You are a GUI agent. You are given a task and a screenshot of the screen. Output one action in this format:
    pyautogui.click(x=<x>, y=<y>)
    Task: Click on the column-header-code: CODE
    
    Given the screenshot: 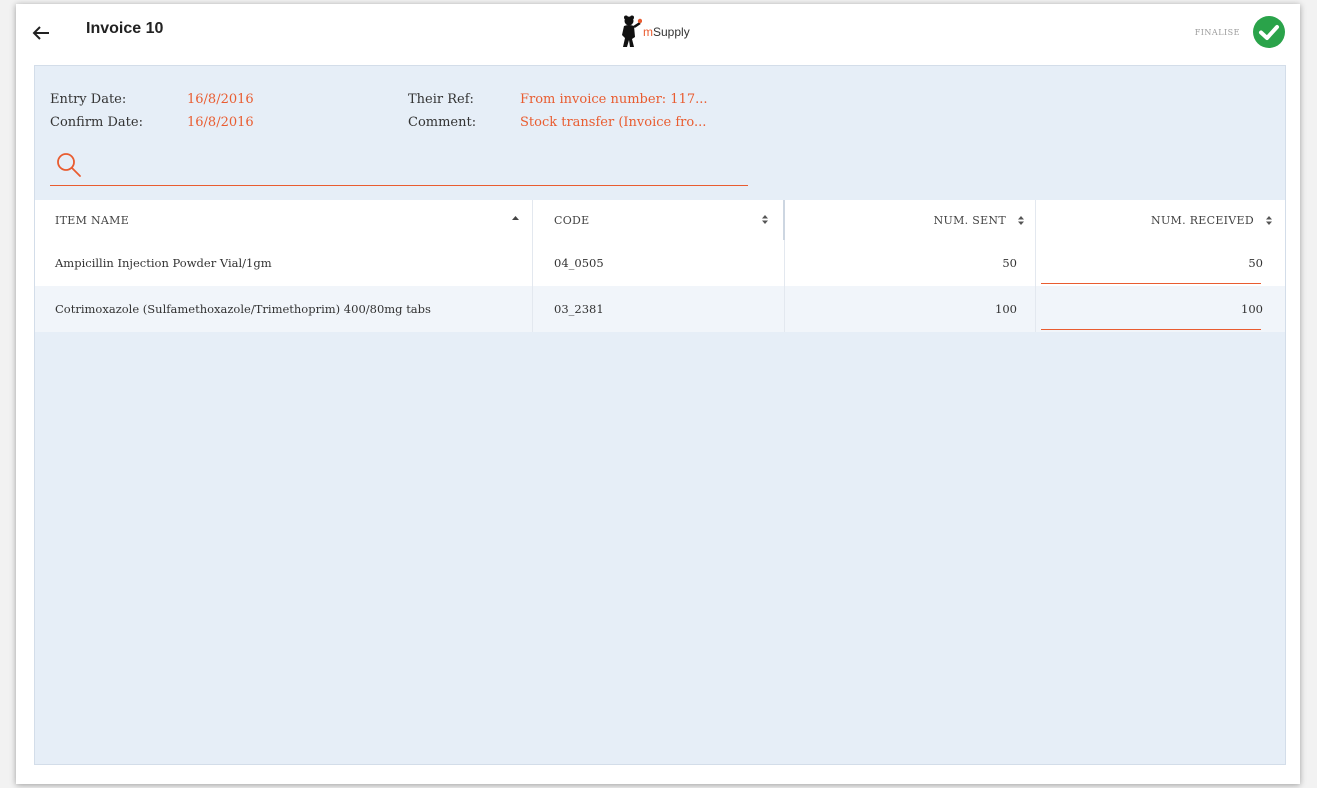 What is the action you would take?
    pyautogui.click(x=659, y=220)
    